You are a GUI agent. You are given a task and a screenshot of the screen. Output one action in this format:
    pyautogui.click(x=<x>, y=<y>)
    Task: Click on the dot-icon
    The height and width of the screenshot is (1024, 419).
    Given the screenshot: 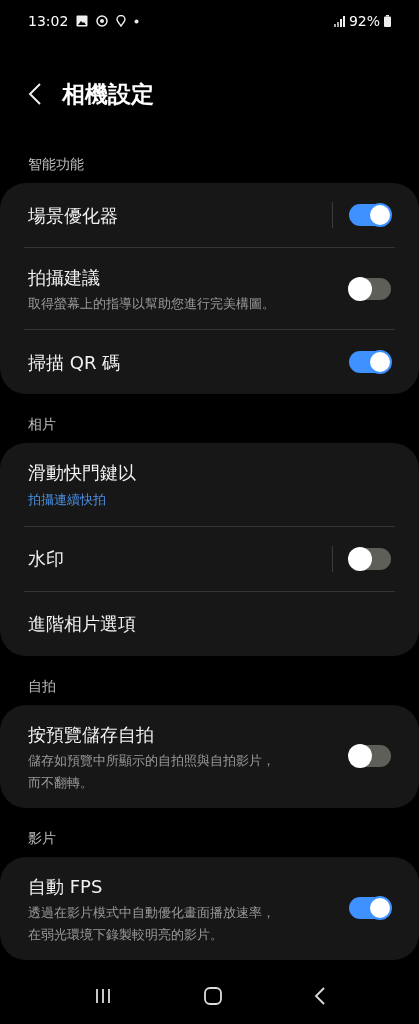 What is the action you would take?
    pyautogui.click(x=137, y=21)
    